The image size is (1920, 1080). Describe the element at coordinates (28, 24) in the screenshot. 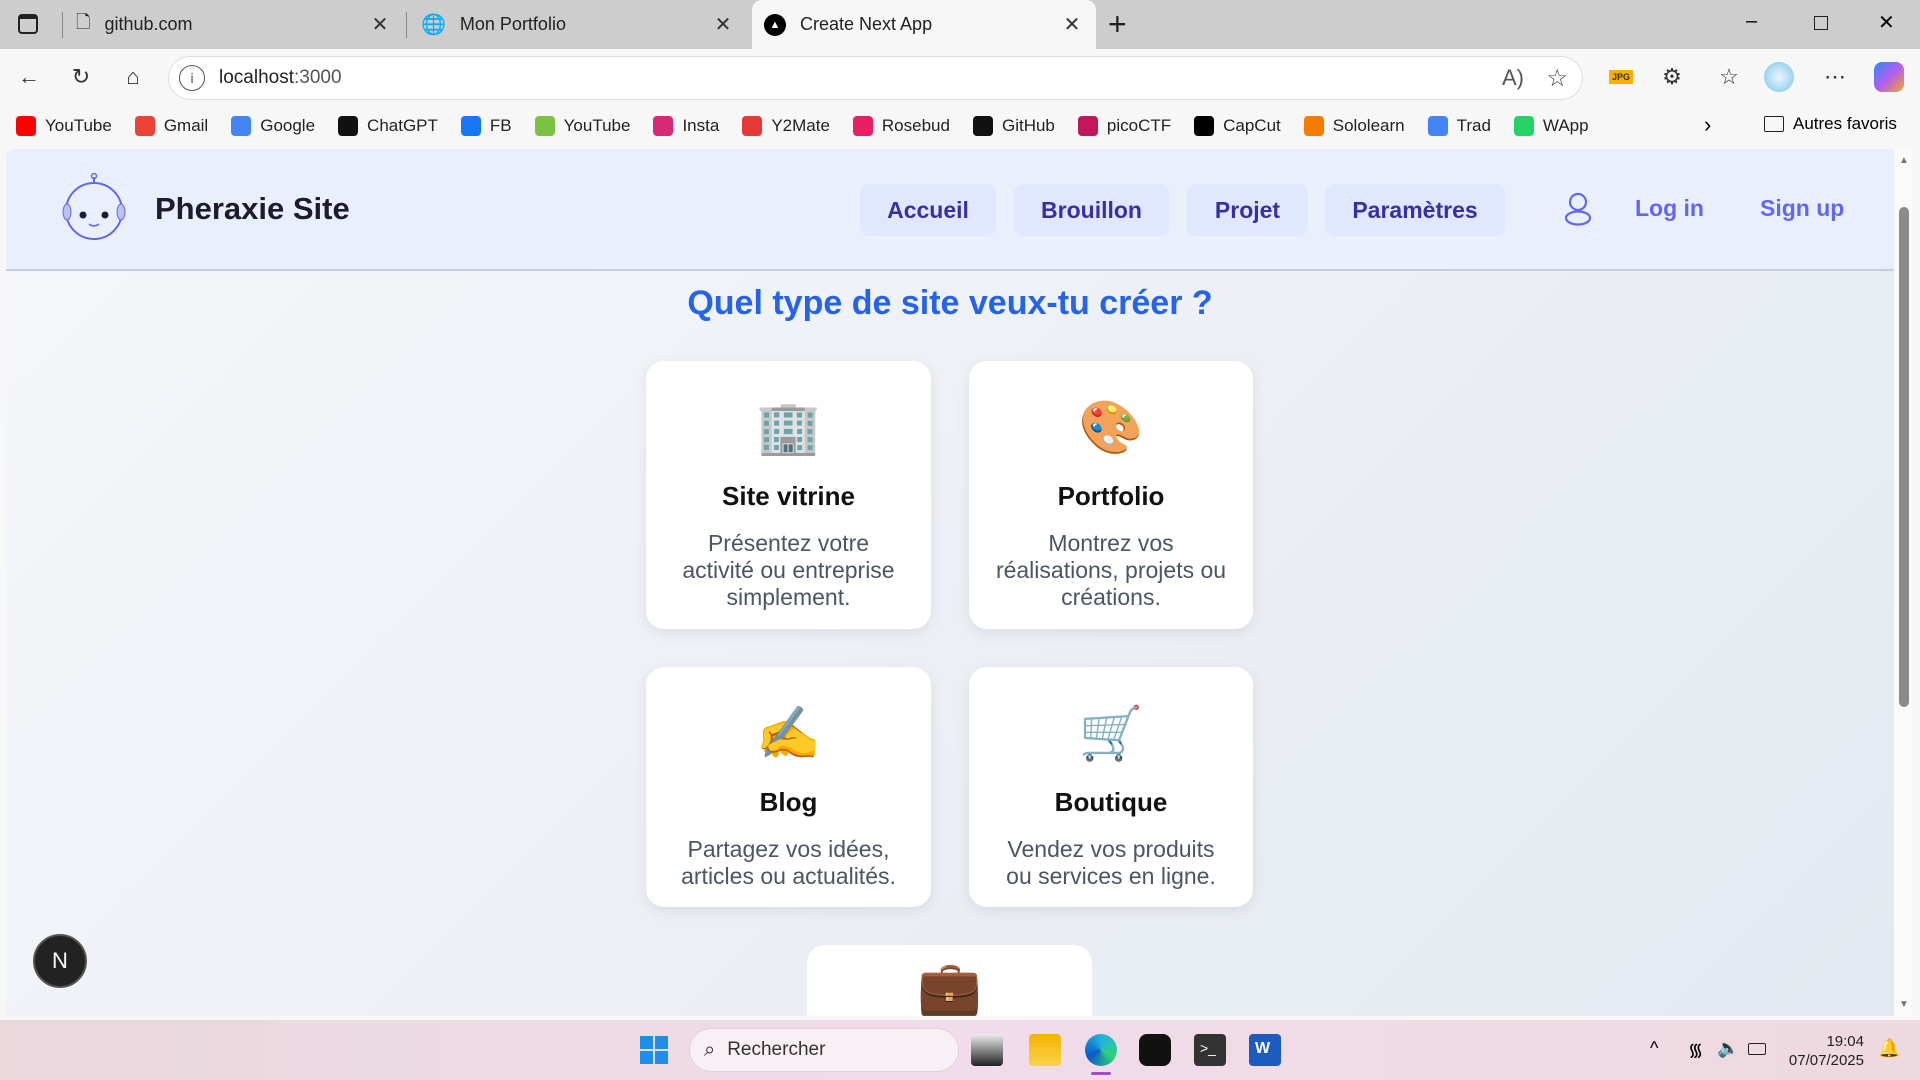

I see `tab-actions-icon` at that location.